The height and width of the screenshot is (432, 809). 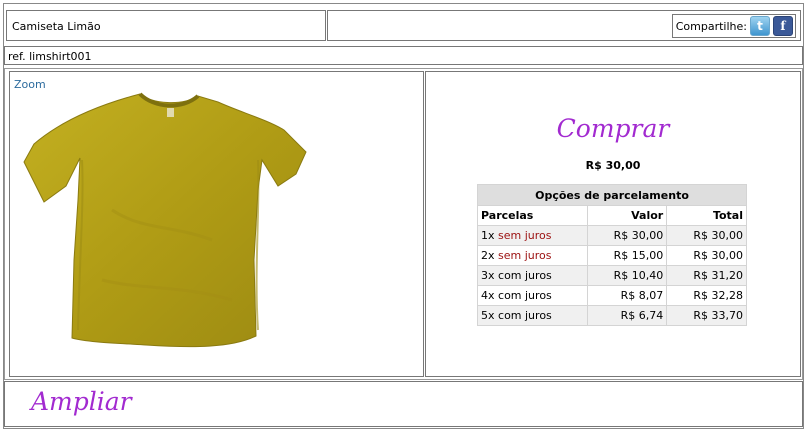 I want to click on column-header-parcelas: Parcelas, so click(x=532, y=215).